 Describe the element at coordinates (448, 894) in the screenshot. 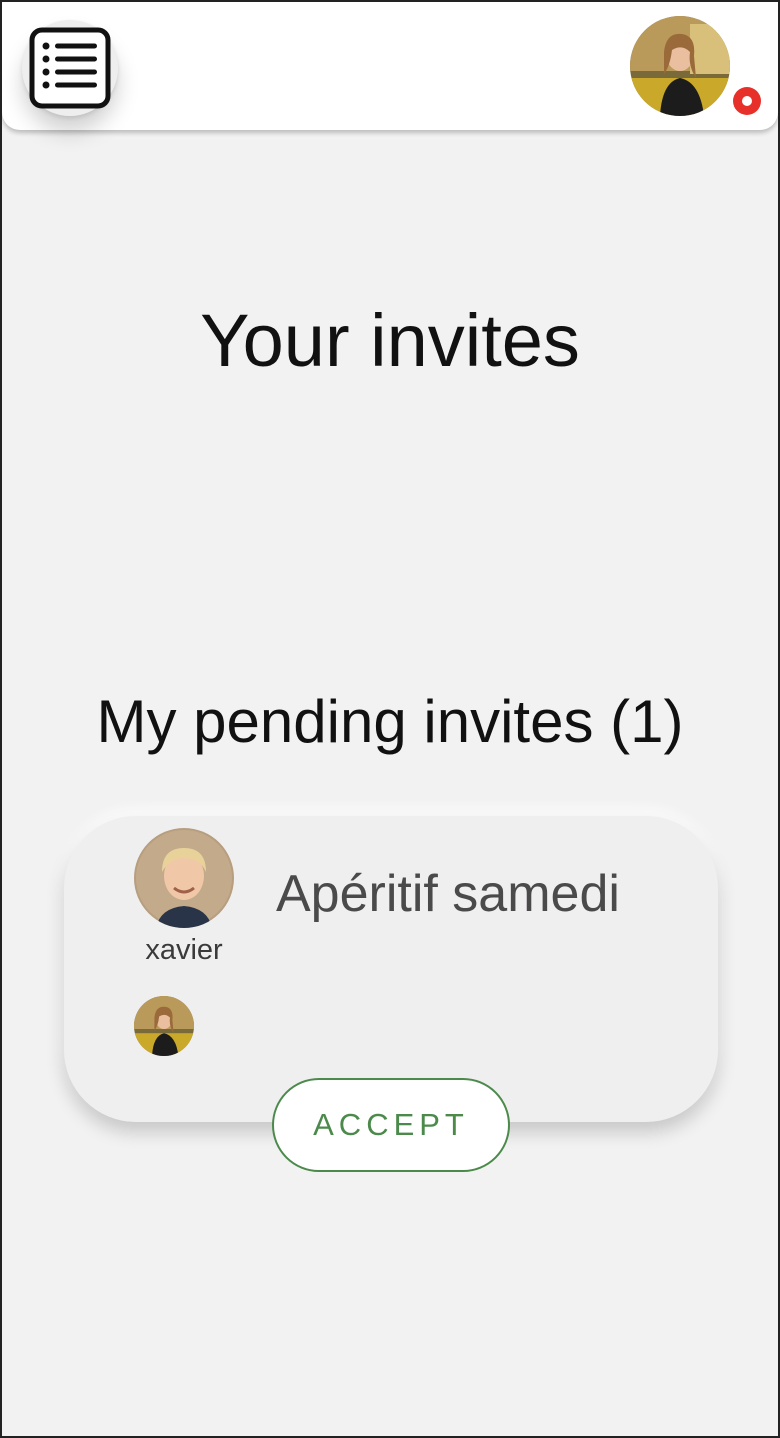

I see `event-title: Apéritif samedi` at that location.